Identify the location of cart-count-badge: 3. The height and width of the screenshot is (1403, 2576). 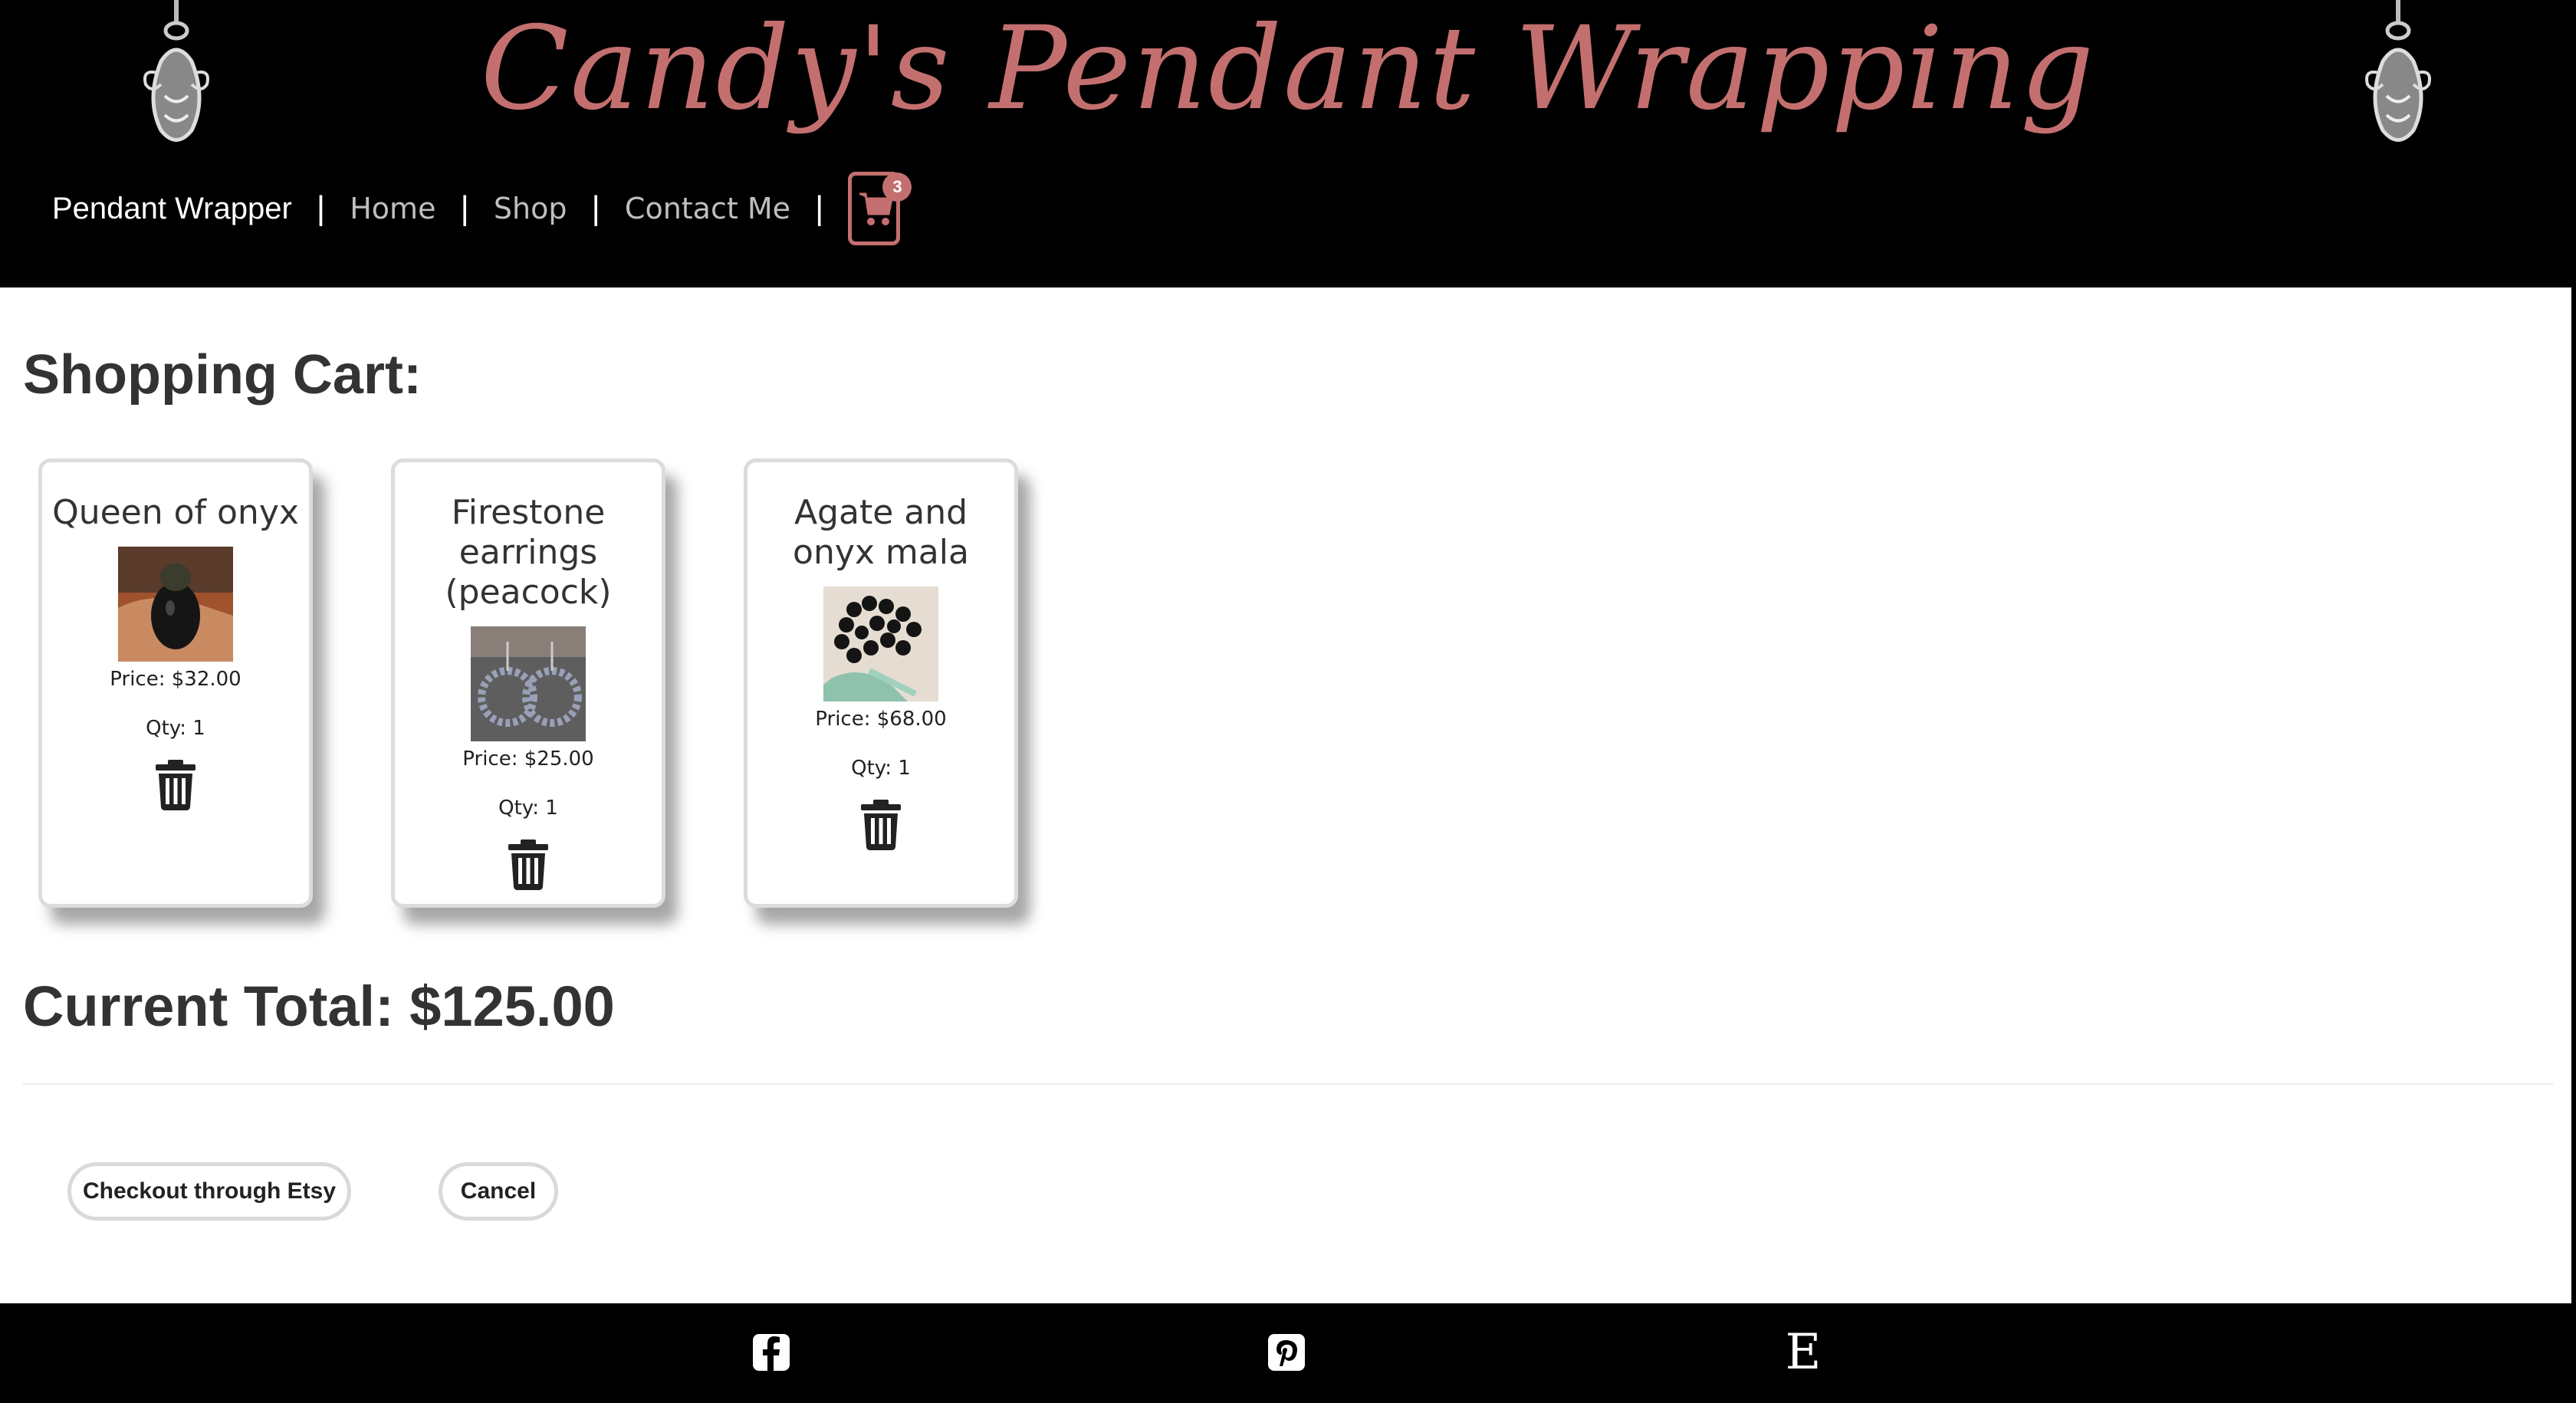
(897, 187).